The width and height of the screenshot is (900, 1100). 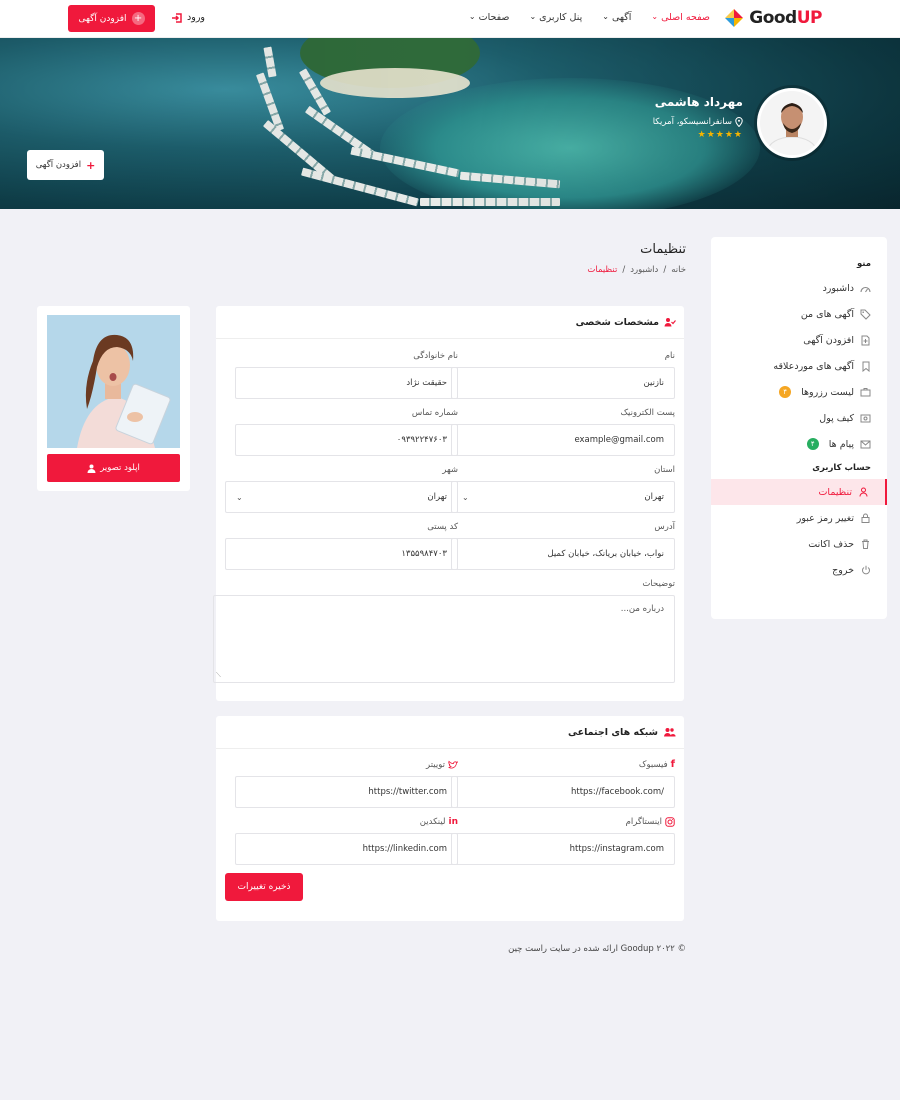 What do you see at coordinates (102, 18) in the screenshot?
I see `add-ad-label: افزودن آگهی` at bounding box center [102, 18].